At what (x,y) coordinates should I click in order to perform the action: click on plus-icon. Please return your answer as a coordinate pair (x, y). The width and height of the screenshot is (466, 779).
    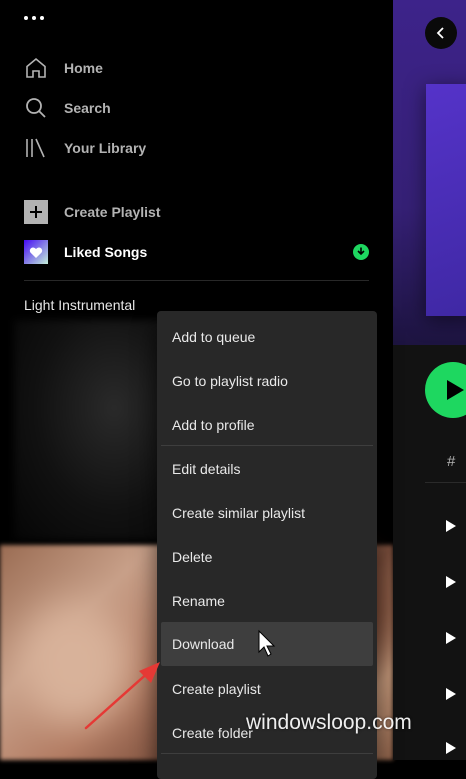
    Looking at the image, I should click on (36, 212).